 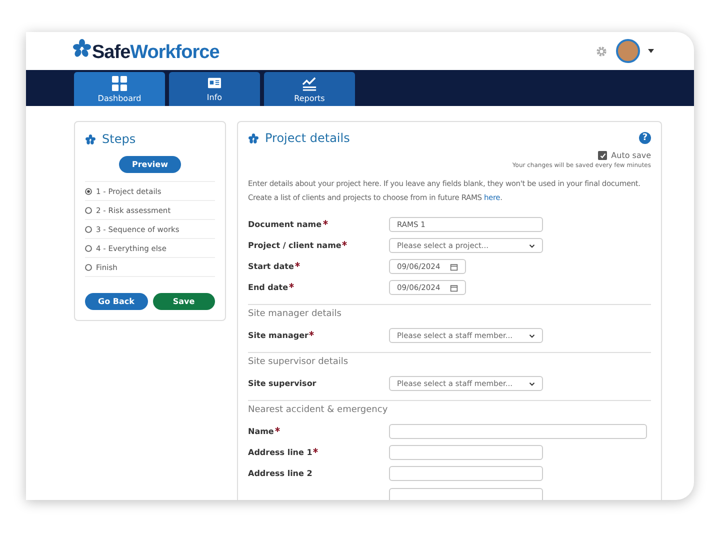 What do you see at coordinates (119, 139) in the screenshot?
I see `panel-title: Steps` at bounding box center [119, 139].